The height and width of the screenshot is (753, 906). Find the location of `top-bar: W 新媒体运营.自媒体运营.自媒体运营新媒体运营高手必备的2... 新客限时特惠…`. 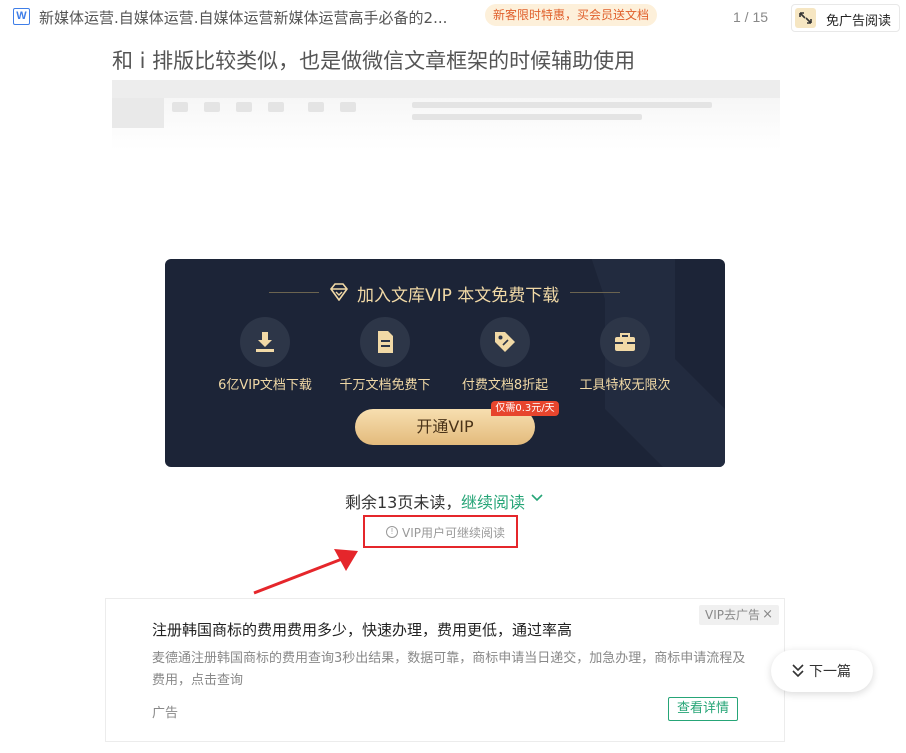

top-bar: W 新媒体运营.自媒体运营.自媒体运营新媒体运营高手必备的2... 新客限时特惠… is located at coordinates (453, 18).